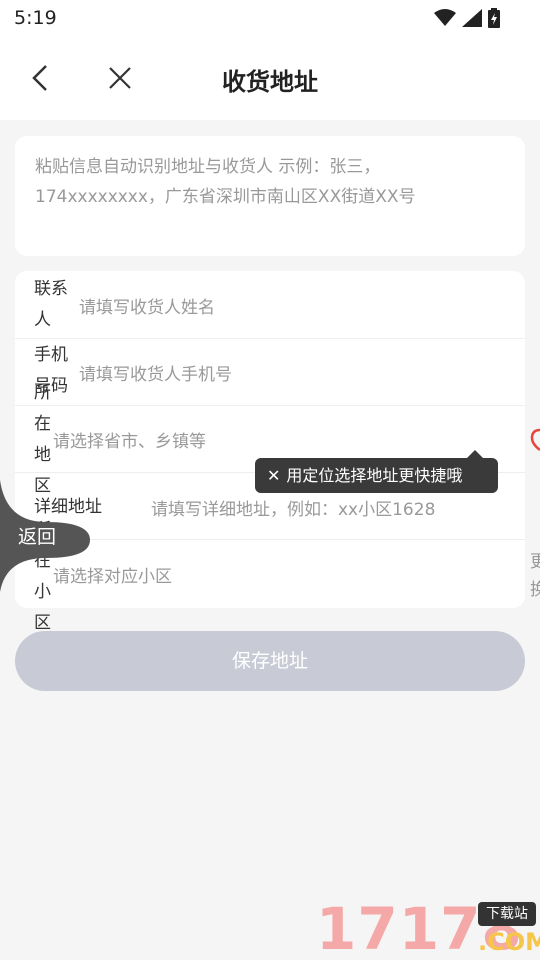 The height and width of the screenshot is (960, 540). Describe the element at coordinates (270, 18) in the screenshot. I see `status-bar: 5:19` at that location.